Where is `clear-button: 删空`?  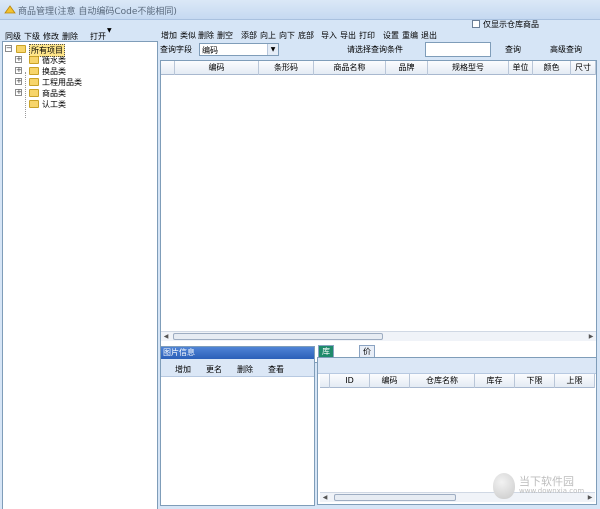 clear-button: 删空 is located at coordinates (225, 35).